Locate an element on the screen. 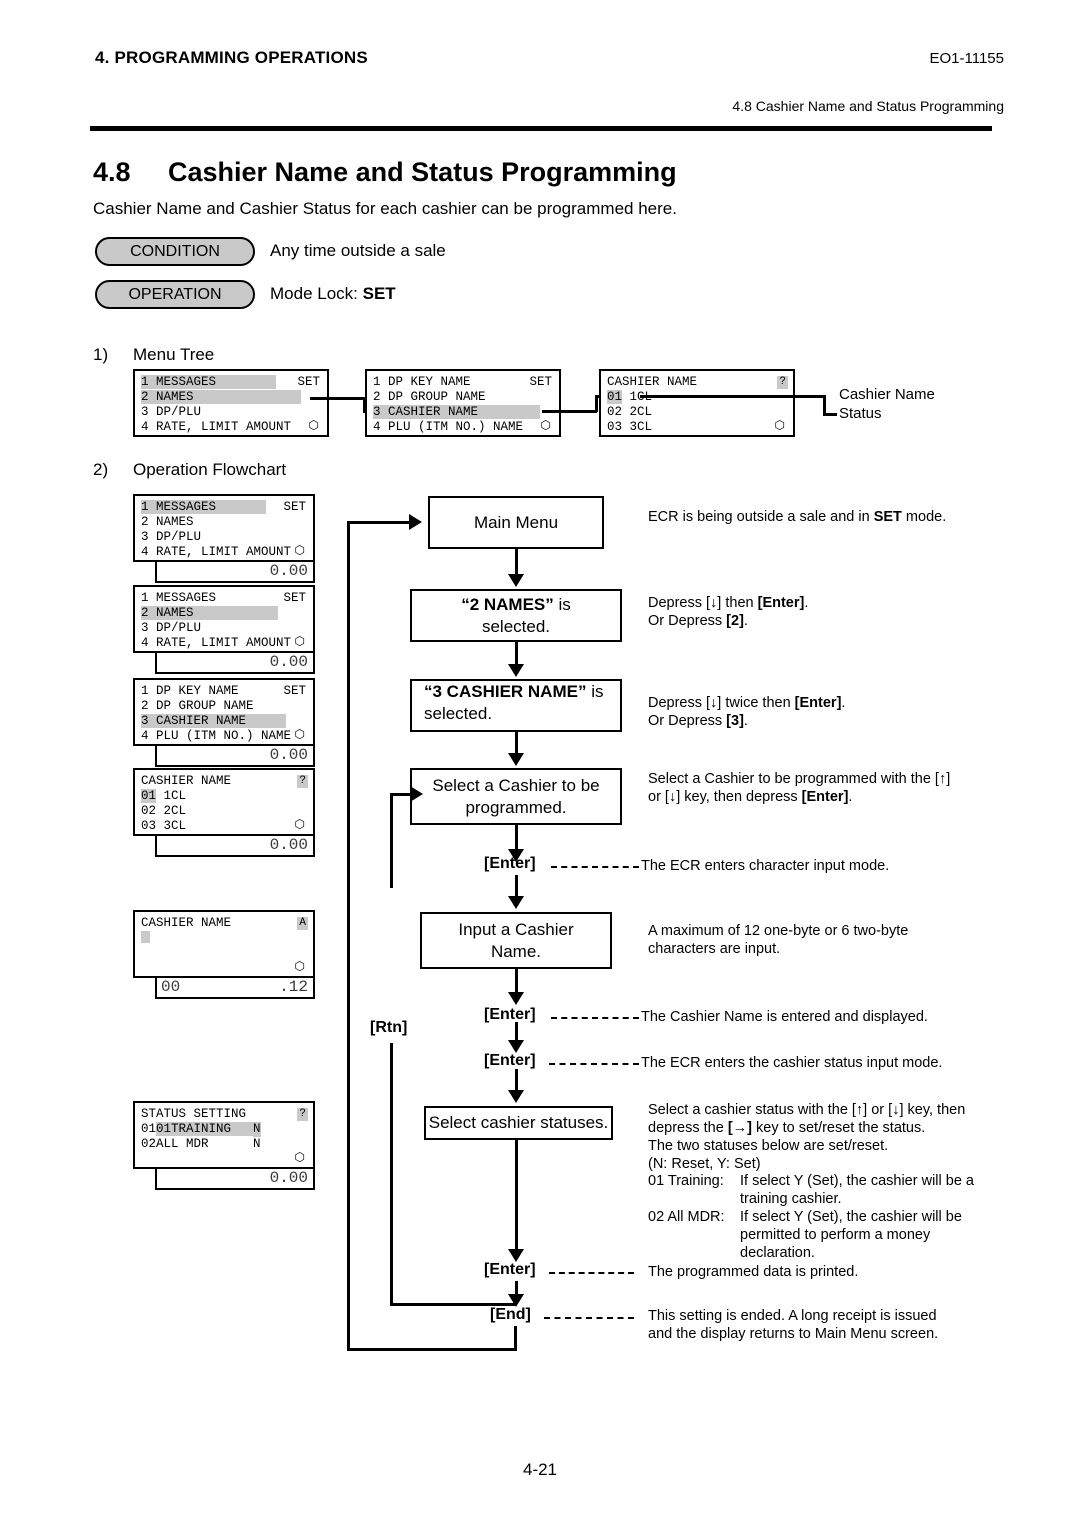 The height and width of the screenshot is (1528, 1080). text-cursor is located at coordinates (145, 937).